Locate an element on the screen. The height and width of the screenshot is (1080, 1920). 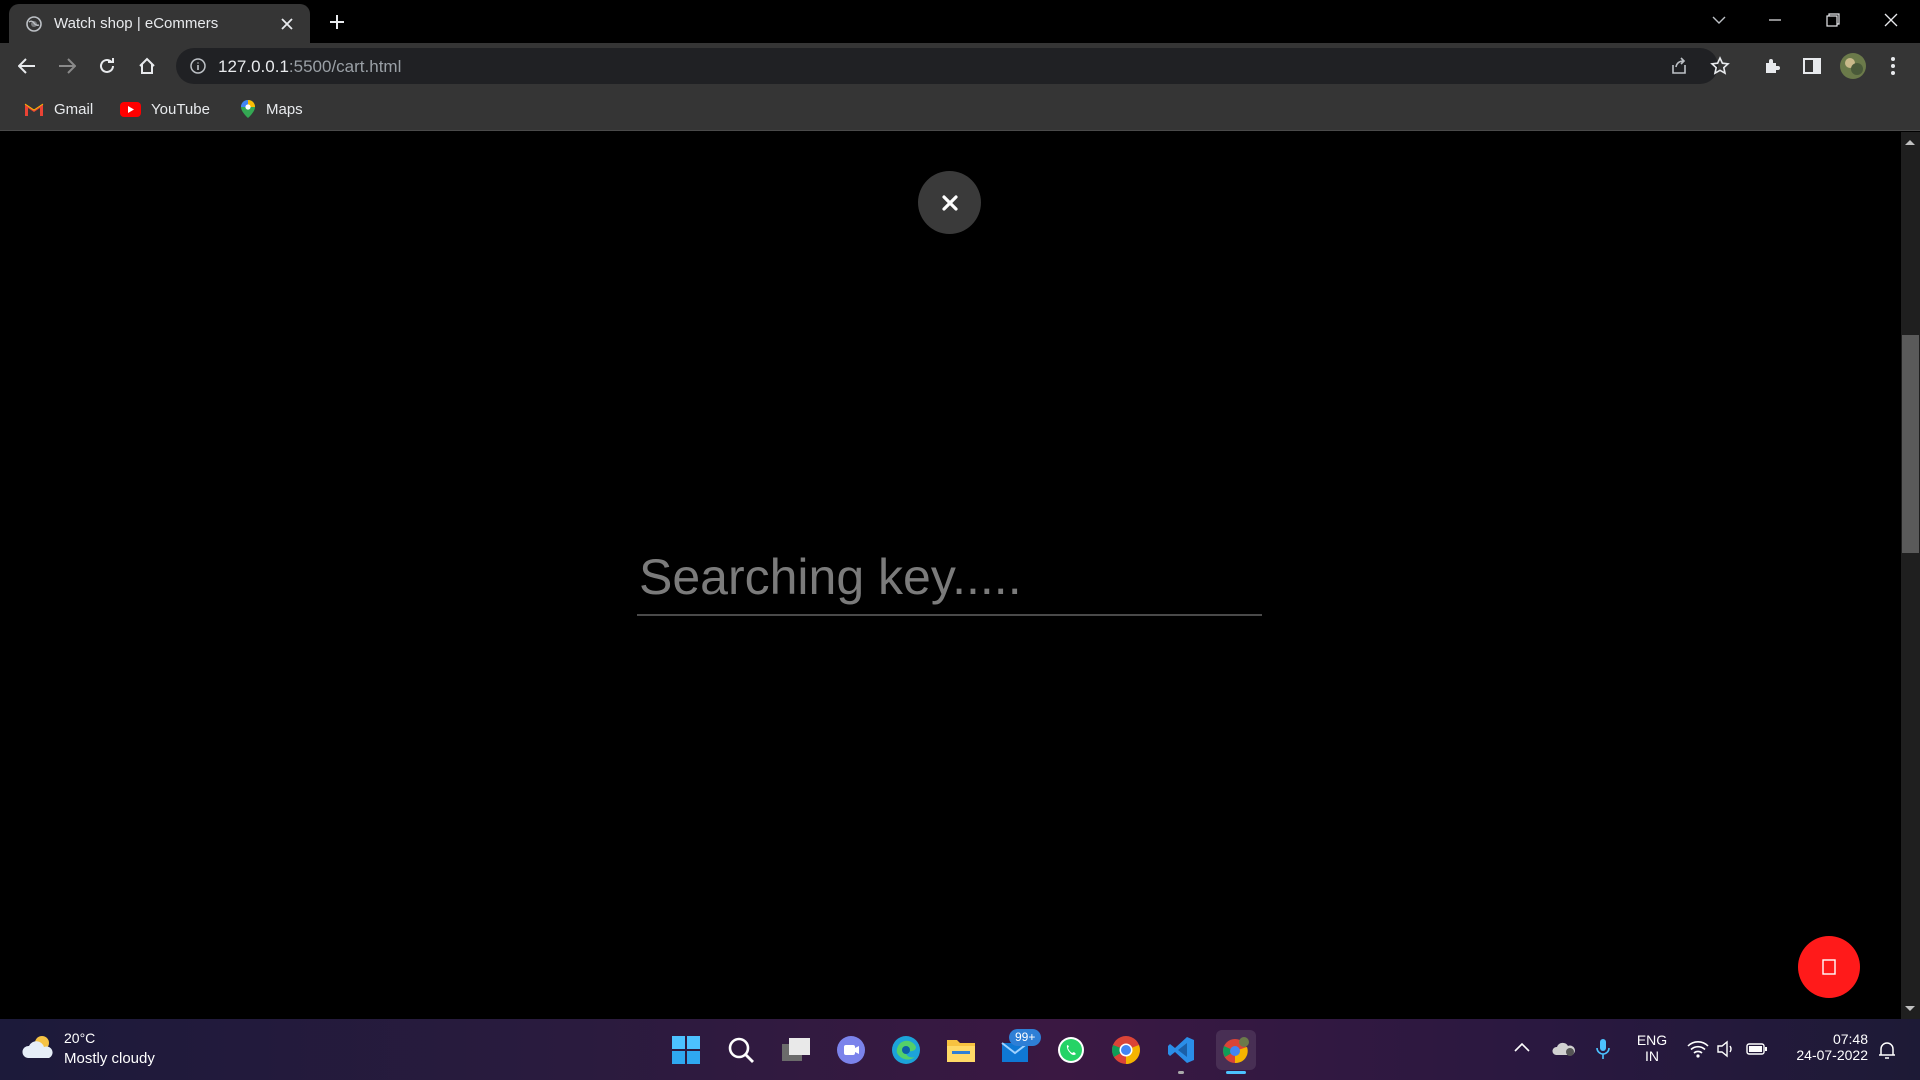
chrome-icon is located at coordinates (1126, 1050).